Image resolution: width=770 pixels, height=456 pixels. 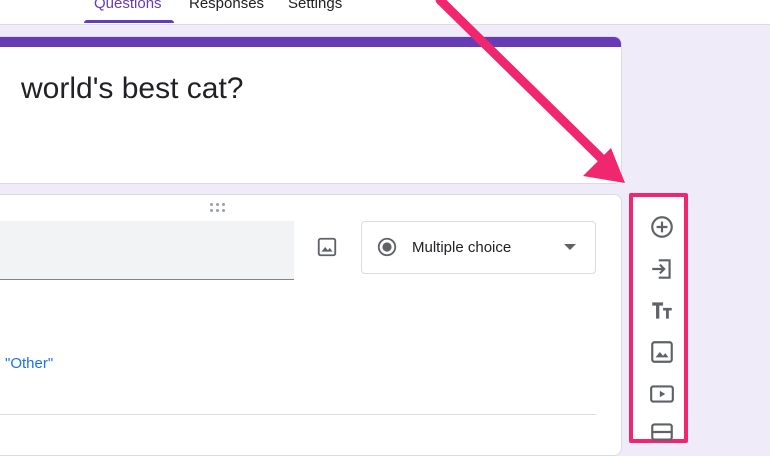 What do you see at coordinates (147, 250) in the screenshot?
I see `question-title-input` at bounding box center [147, 250].